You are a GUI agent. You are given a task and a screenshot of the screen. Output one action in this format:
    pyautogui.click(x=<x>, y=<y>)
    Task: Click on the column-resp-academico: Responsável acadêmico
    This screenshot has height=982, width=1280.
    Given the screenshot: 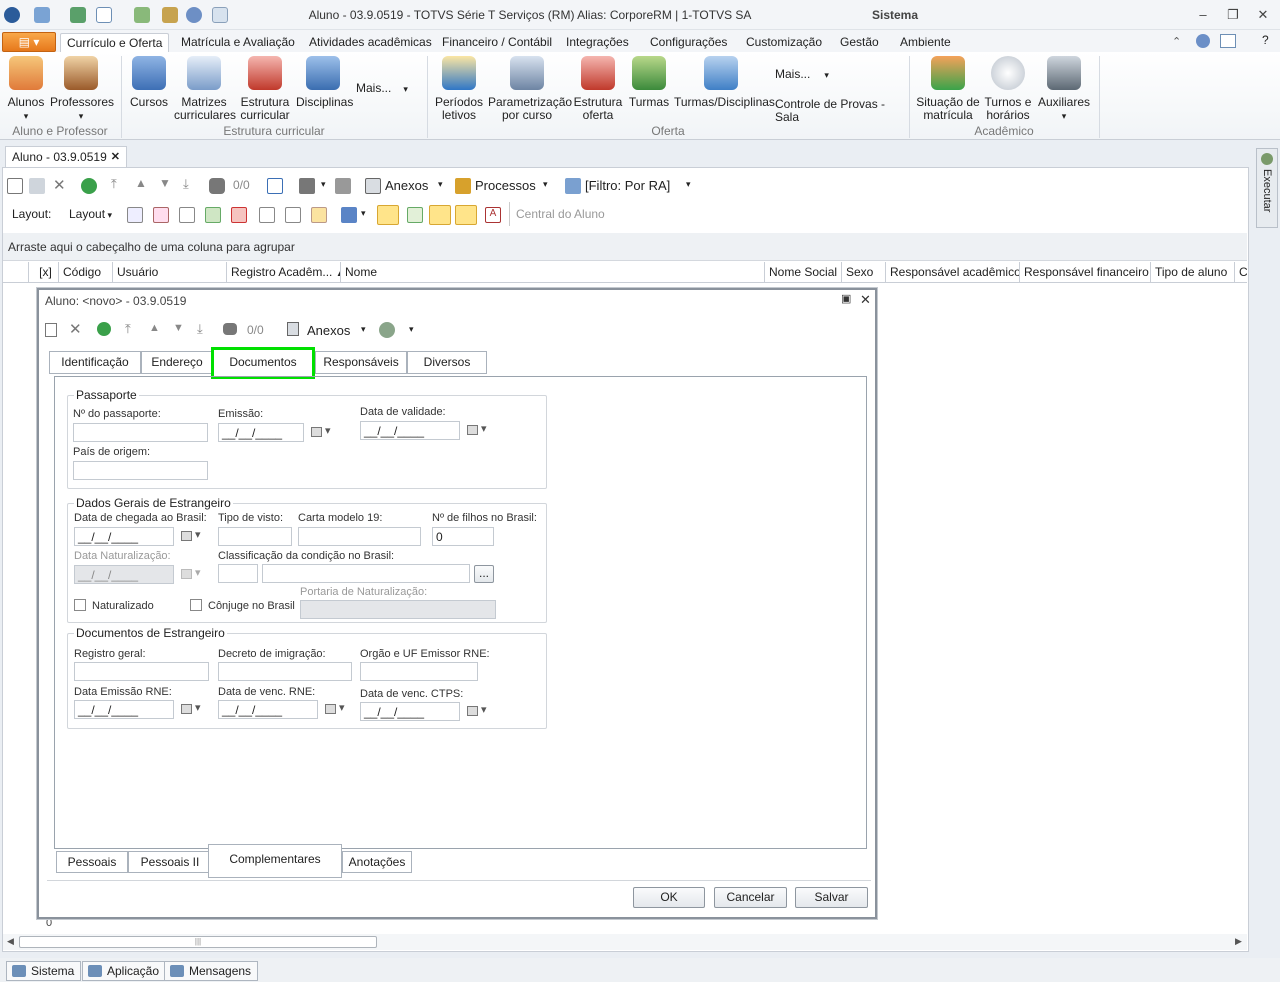 What is the action you would take?
    pyautogui.click(x=953, y=272)
    